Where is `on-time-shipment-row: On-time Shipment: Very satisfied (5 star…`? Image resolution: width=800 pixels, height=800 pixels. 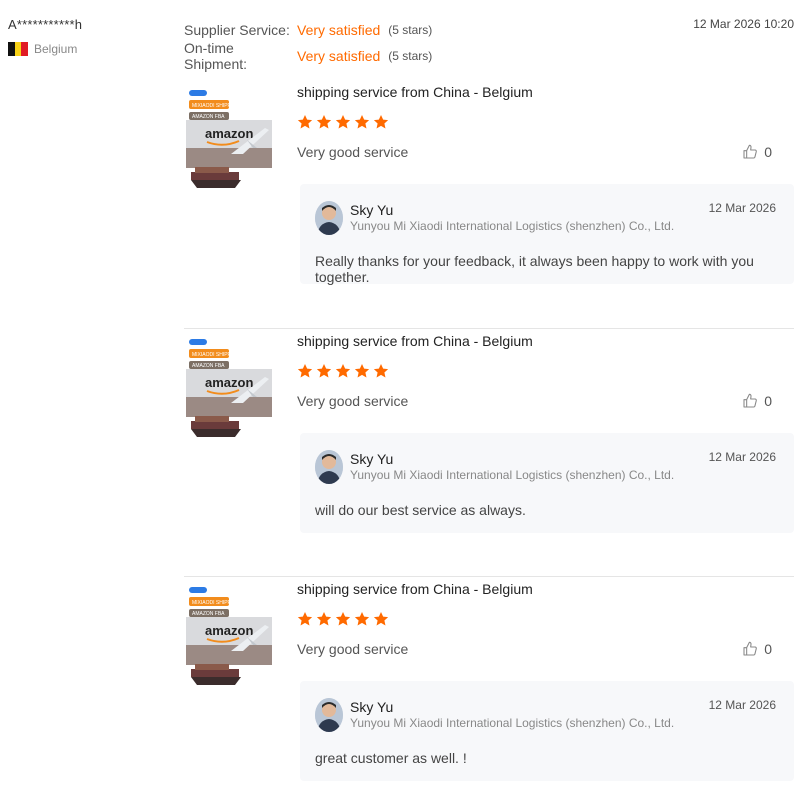
on-time-shipment-row: On-time Shipment: Very satisfied (5 star… is located at coordinates (489, 56).